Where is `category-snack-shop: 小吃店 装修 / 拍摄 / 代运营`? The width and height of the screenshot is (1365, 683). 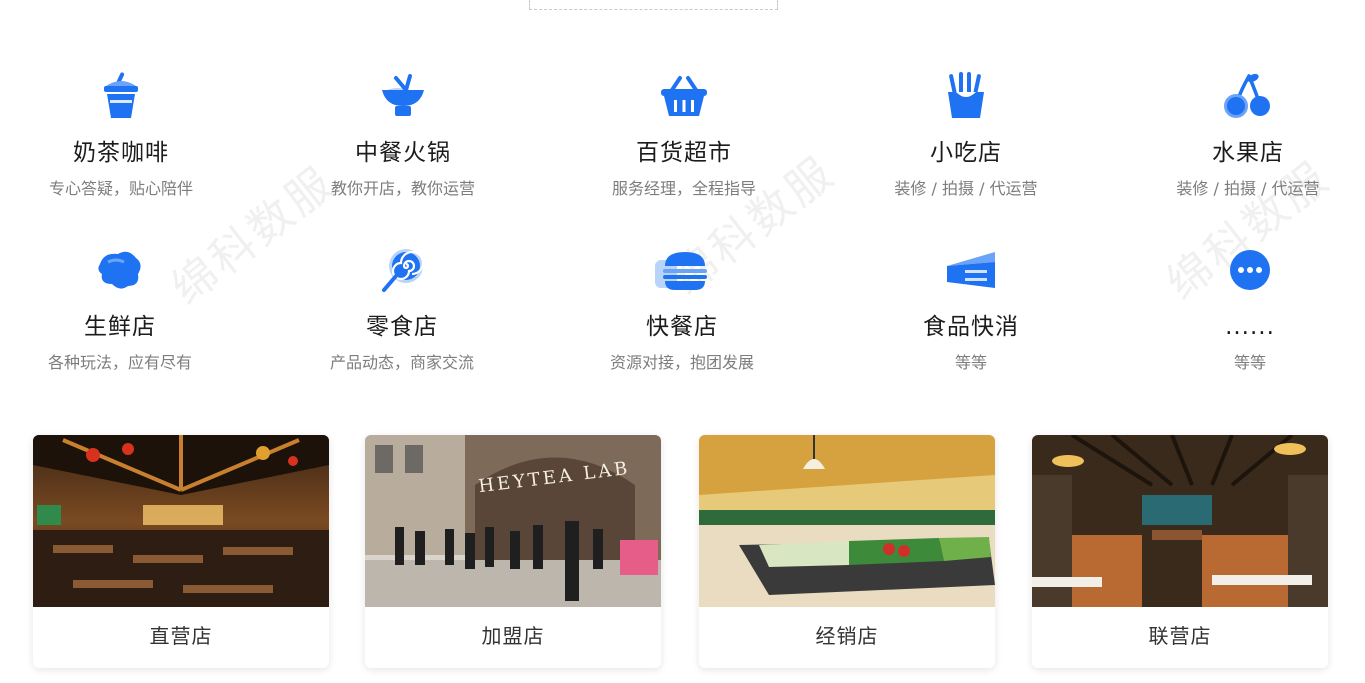 category-snack-shop: 小吃店 装修 / 拍摄 / 代运营 is located at coordinates (966, 133).